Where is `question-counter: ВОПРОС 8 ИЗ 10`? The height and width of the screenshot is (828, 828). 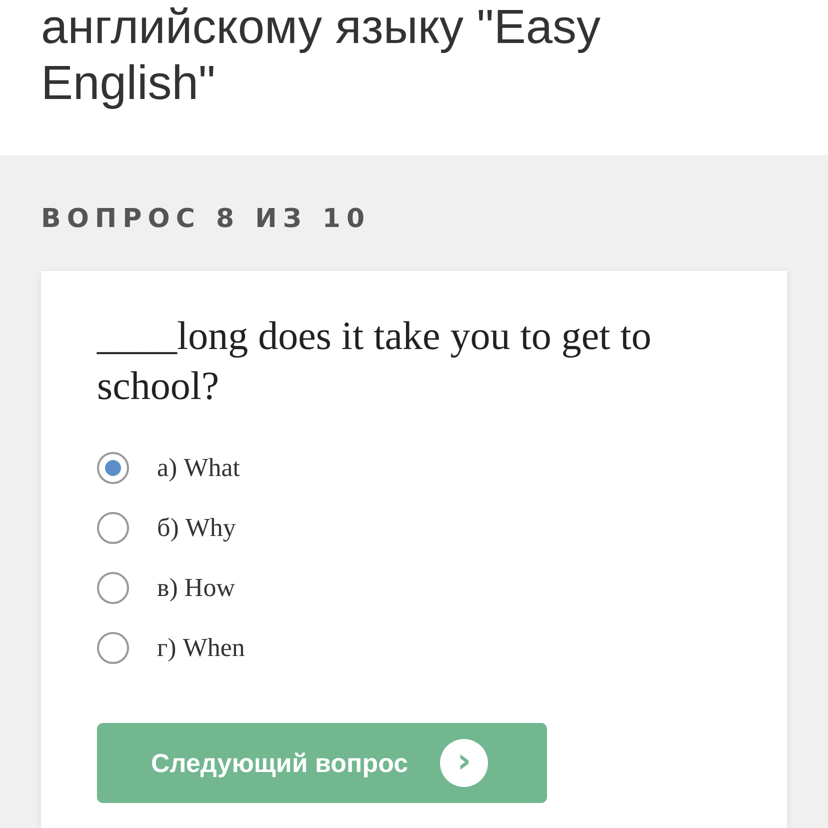 question-counter: ВОПРОС 8 ИЗ 10 is located at coordinates (206, 219).